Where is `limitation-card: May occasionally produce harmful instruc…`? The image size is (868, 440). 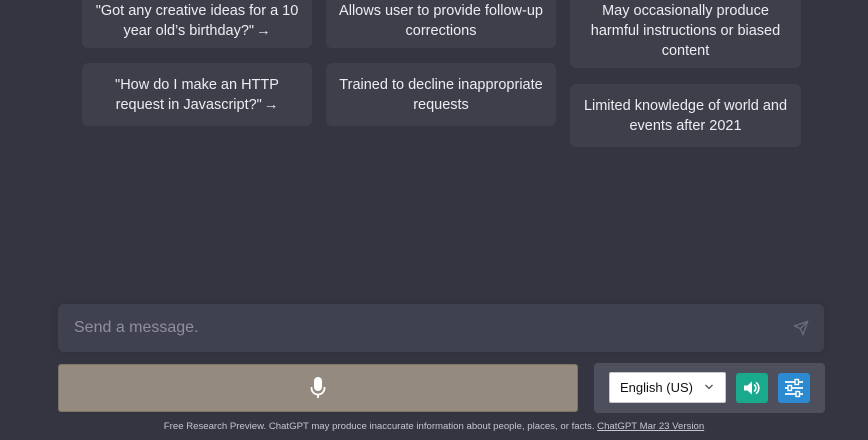 limitation-card: May occasionally produce harmful instruc… is located at coordinates (685, 34).